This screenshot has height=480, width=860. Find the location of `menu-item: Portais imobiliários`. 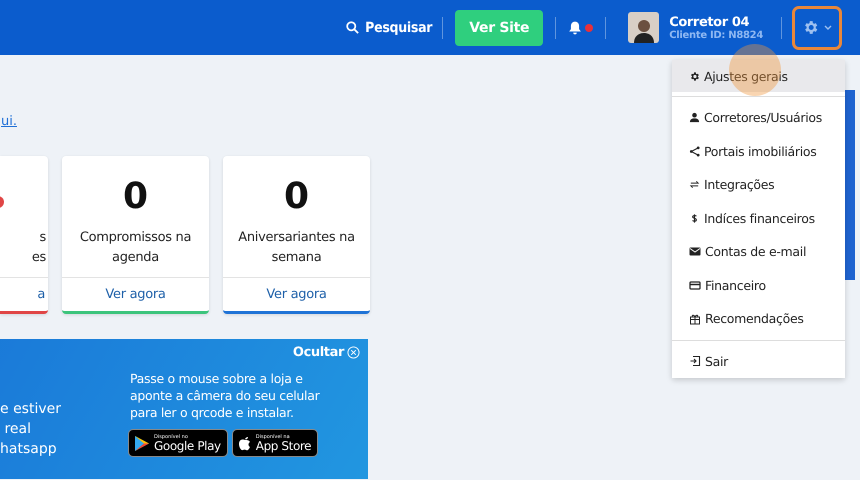

menu-item: Portais imobiliários is located at coordinates (758, 151).